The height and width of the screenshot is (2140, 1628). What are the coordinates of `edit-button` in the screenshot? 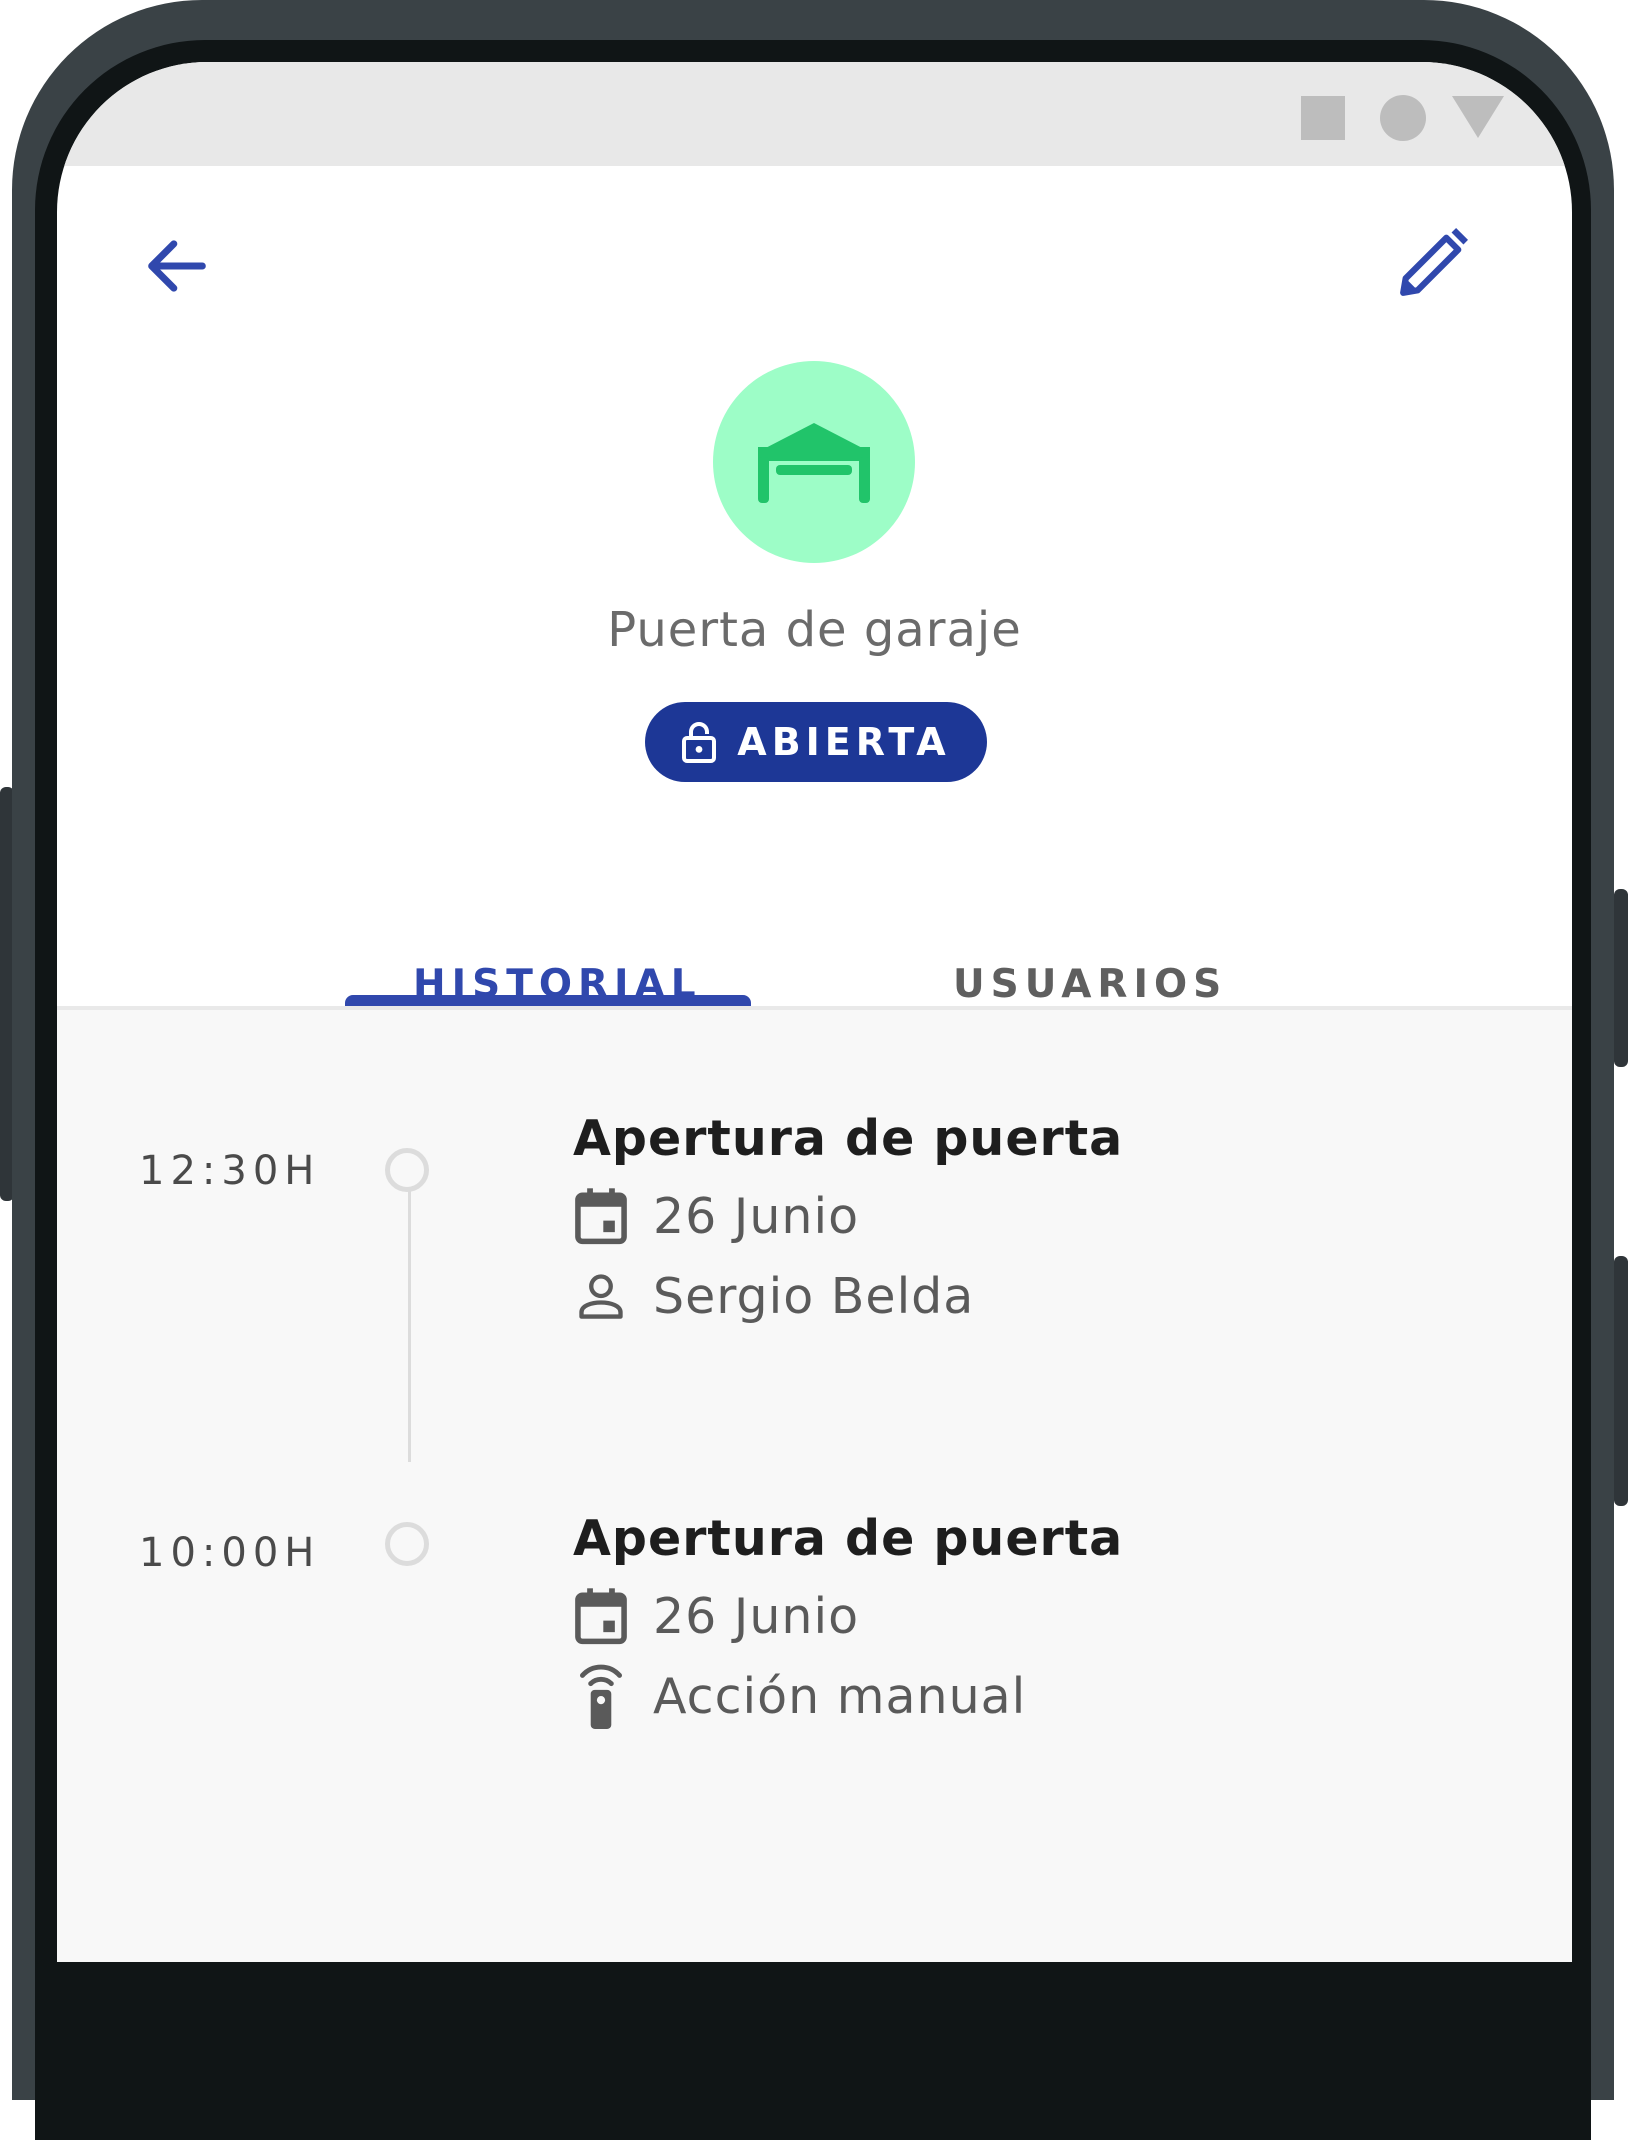 It's located at (1433, 263).